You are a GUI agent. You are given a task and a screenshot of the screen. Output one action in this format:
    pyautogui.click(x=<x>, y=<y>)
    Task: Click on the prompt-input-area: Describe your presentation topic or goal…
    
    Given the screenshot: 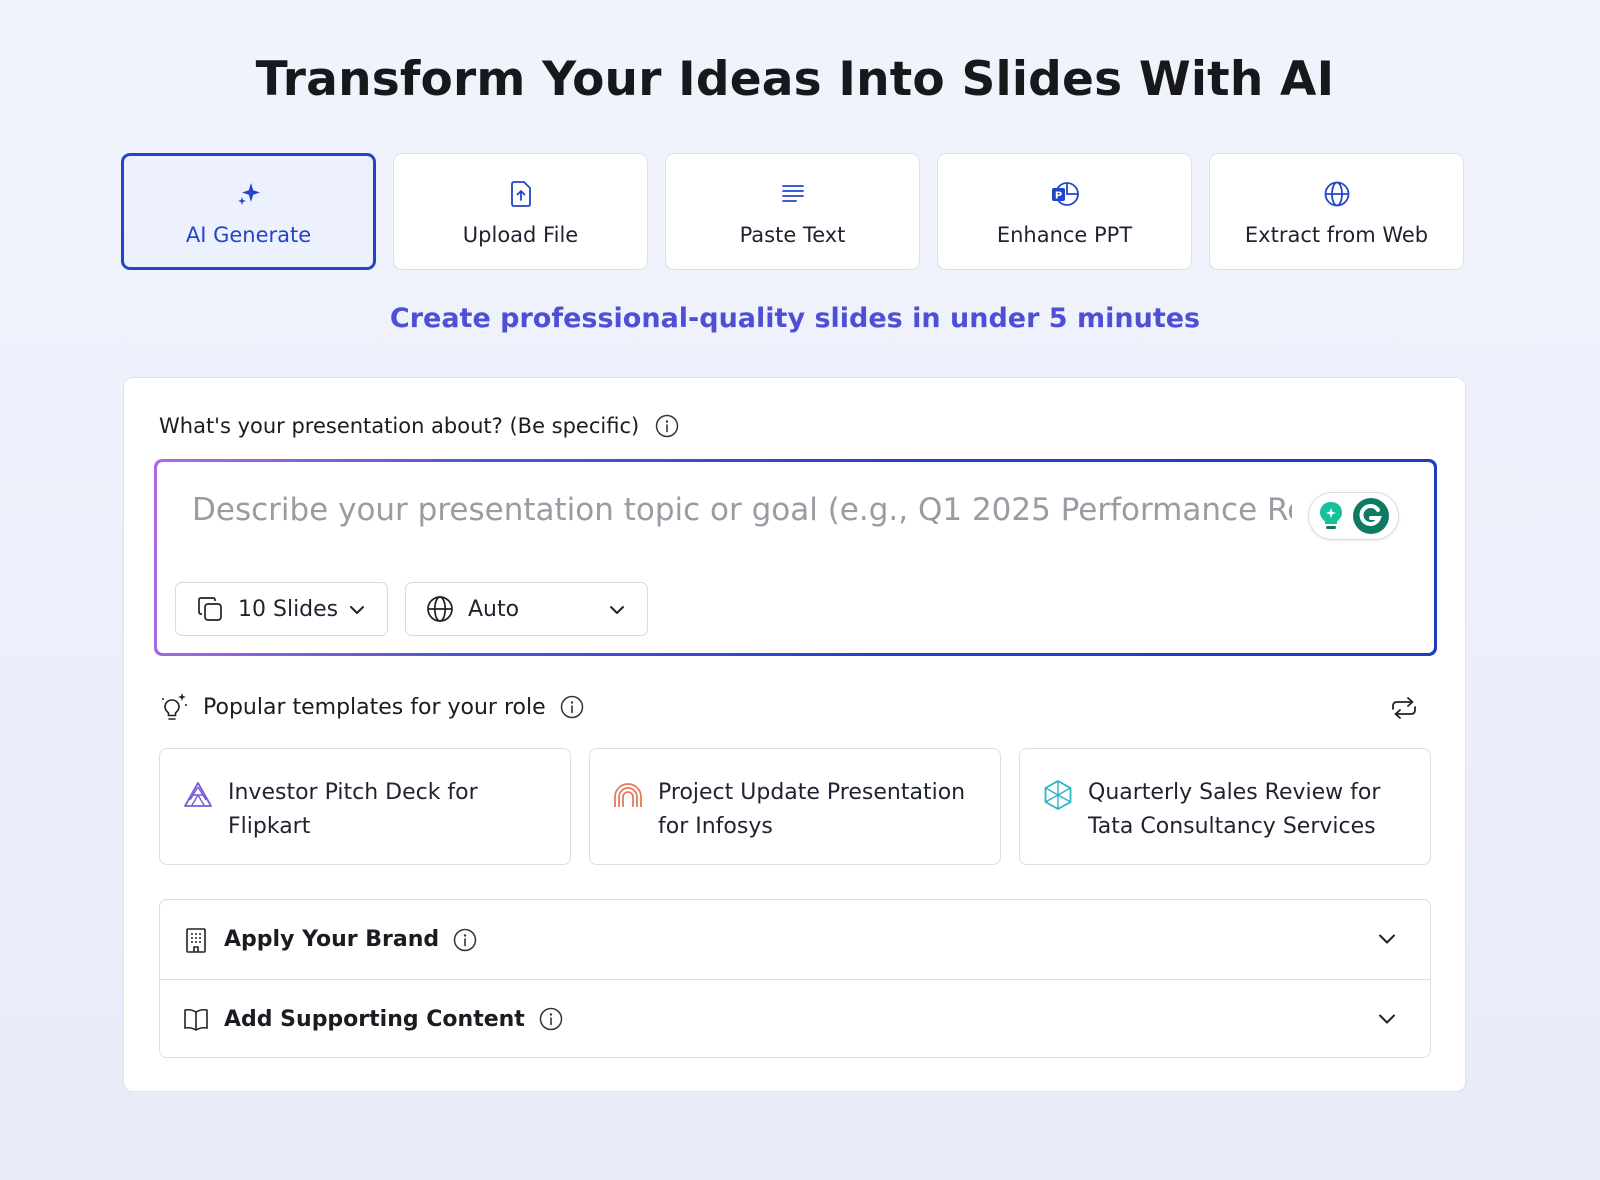 What is the action you would take?
    pyautogui.click(x=795, y=557)
    